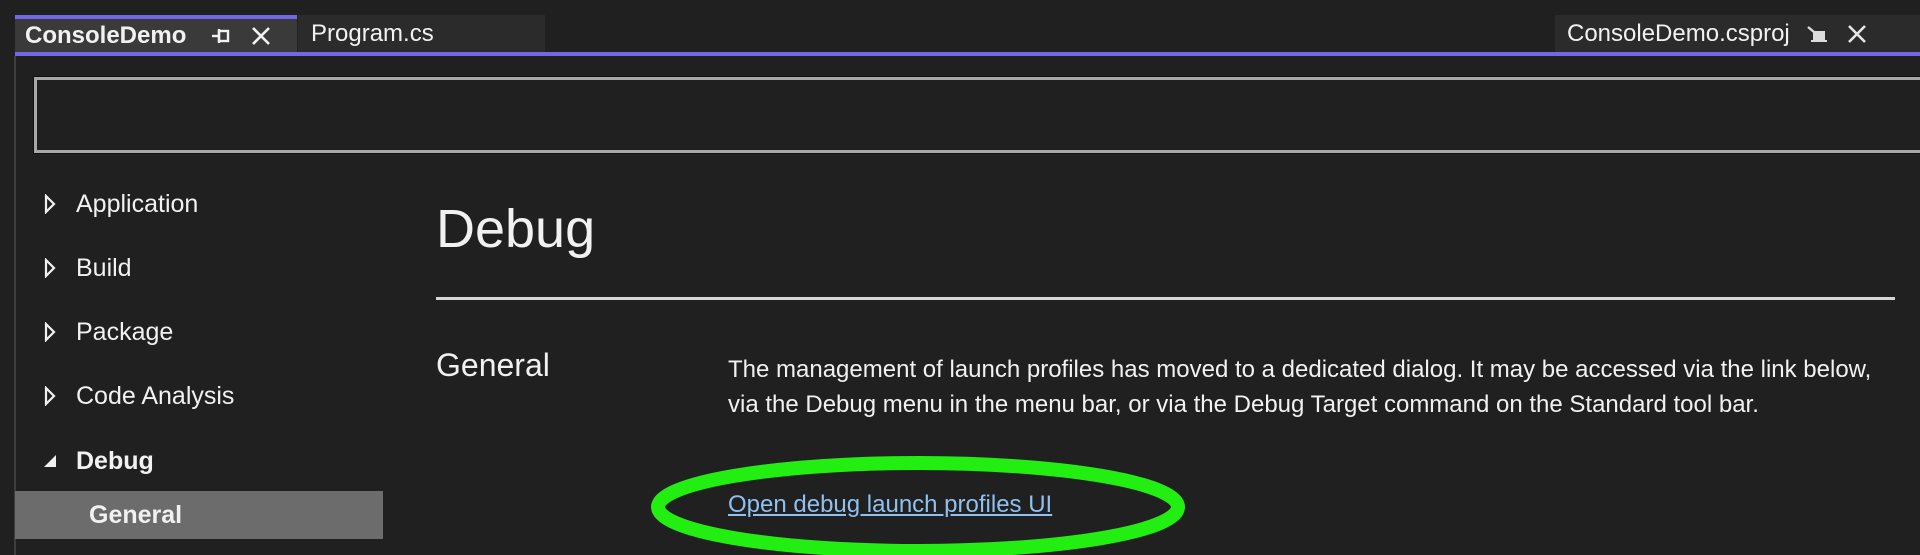 Image resolution: width=1920 pixels, height=555 pixels. I want to click on tab-label: ConsoleDemo.csproj, so click(1678, 33).